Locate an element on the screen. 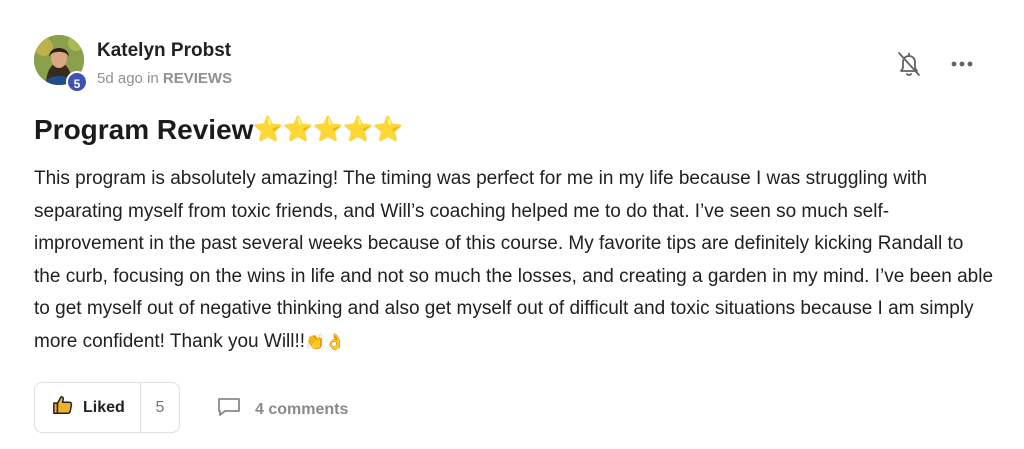  comments-label: 4 comments is located at coordinates (302, 409).